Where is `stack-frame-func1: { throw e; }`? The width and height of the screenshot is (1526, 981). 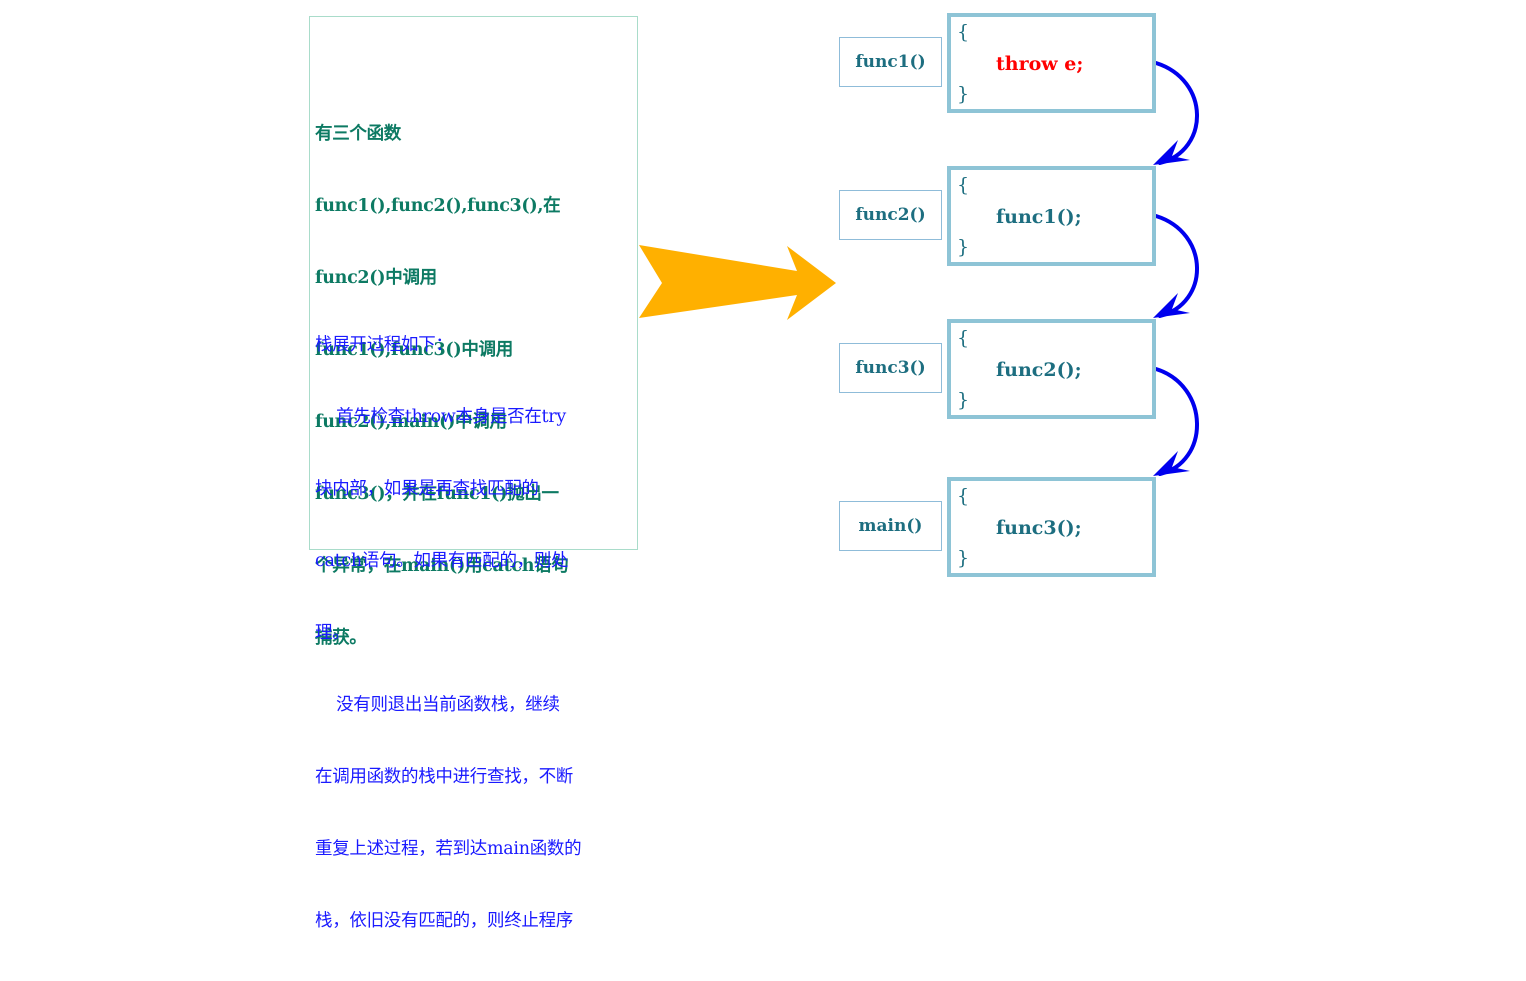
stack-frame-func1: { throw e; } is located at coordinates (1051, 63).